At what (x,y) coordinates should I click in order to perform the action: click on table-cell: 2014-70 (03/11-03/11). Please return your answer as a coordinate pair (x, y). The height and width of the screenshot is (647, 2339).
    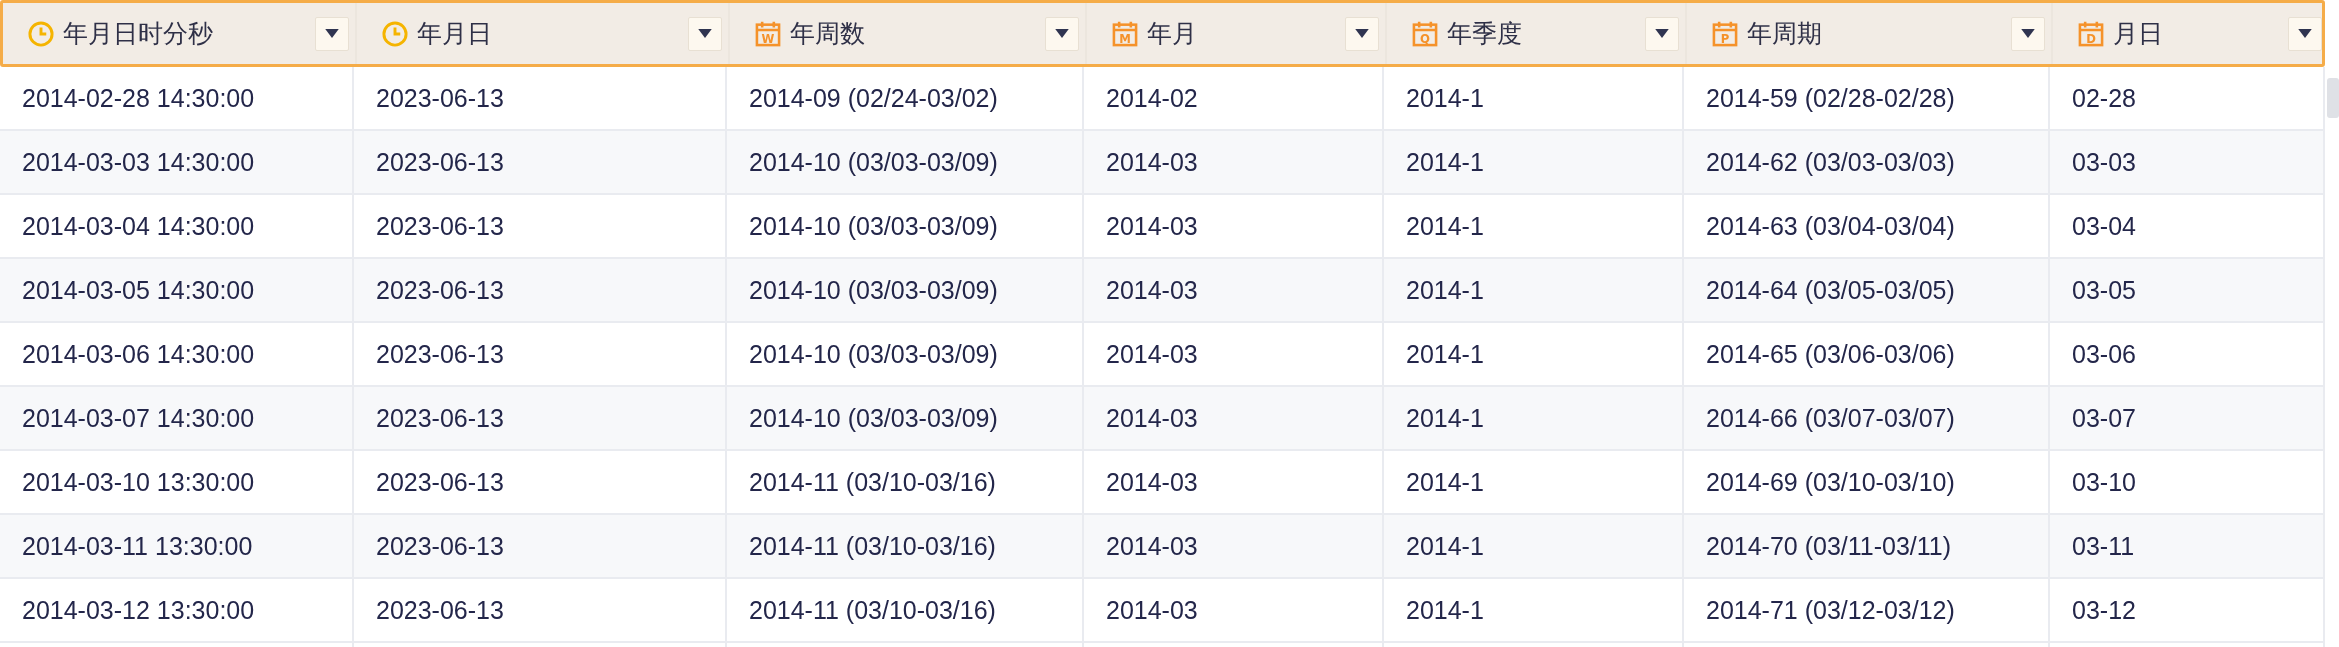
    Looking at the image, I should click on (1867, 546).